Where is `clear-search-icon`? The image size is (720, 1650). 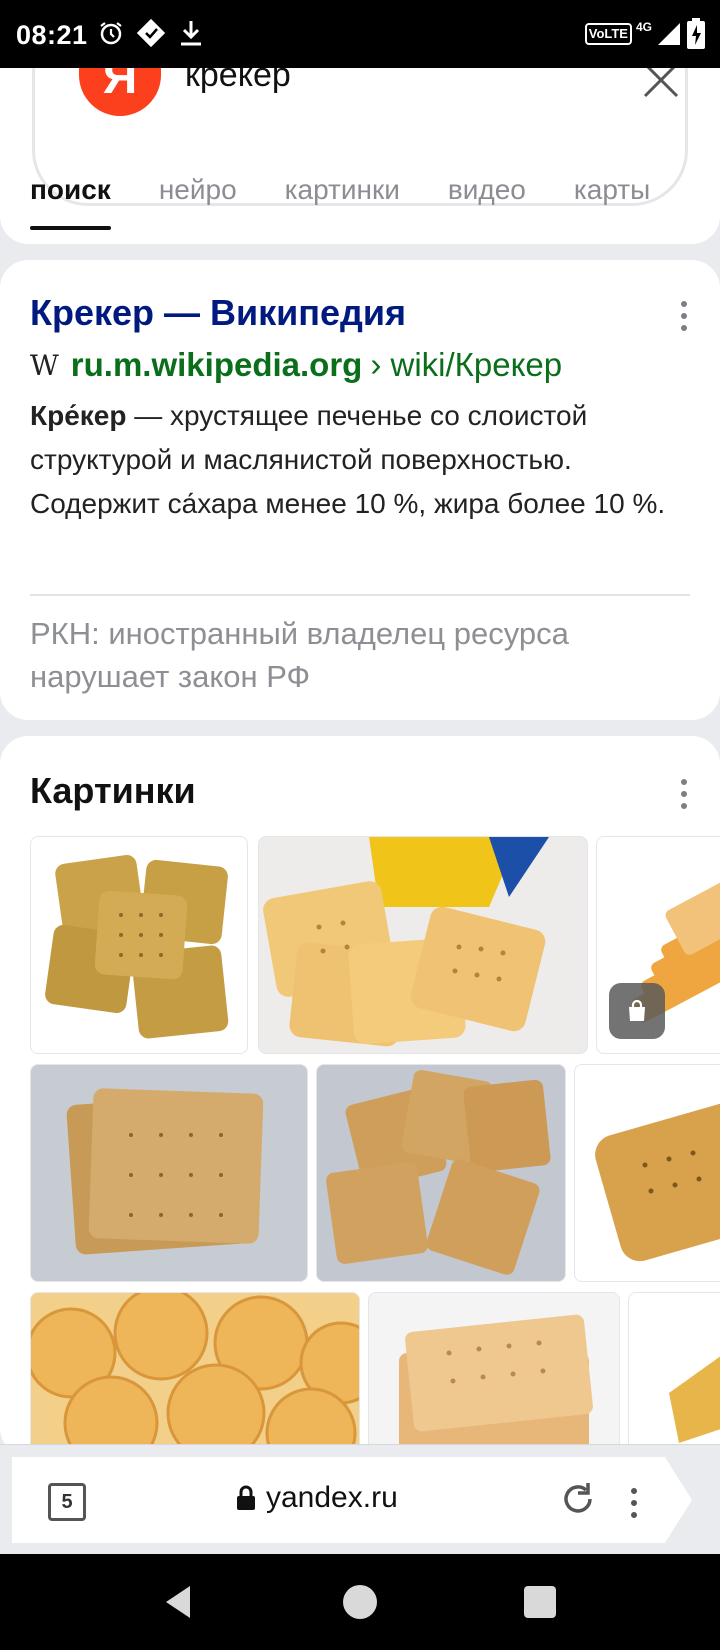 clear-search-icon is located at coordinates (661, 84).